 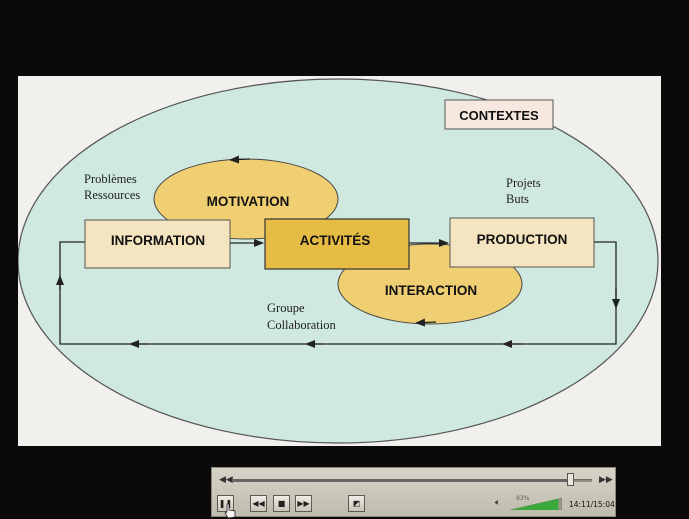 I want to click on contexts-label: CONTEXTES, so click(x=499, y=115).